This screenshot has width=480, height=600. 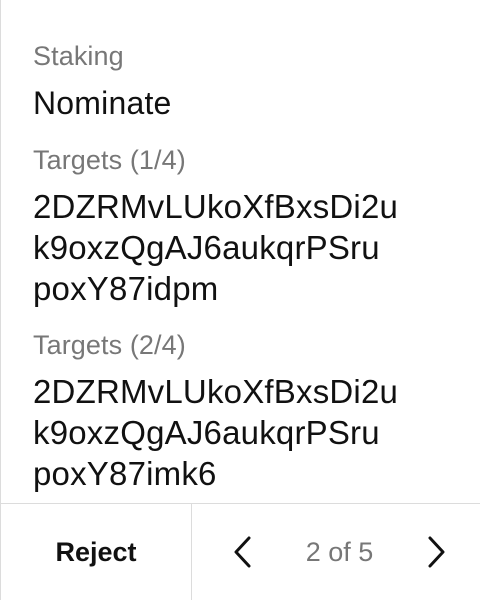 I want to click on target-1-address-line-2: k9oxzQgAJ6aukqrPSru, so click(x=206, y=247).